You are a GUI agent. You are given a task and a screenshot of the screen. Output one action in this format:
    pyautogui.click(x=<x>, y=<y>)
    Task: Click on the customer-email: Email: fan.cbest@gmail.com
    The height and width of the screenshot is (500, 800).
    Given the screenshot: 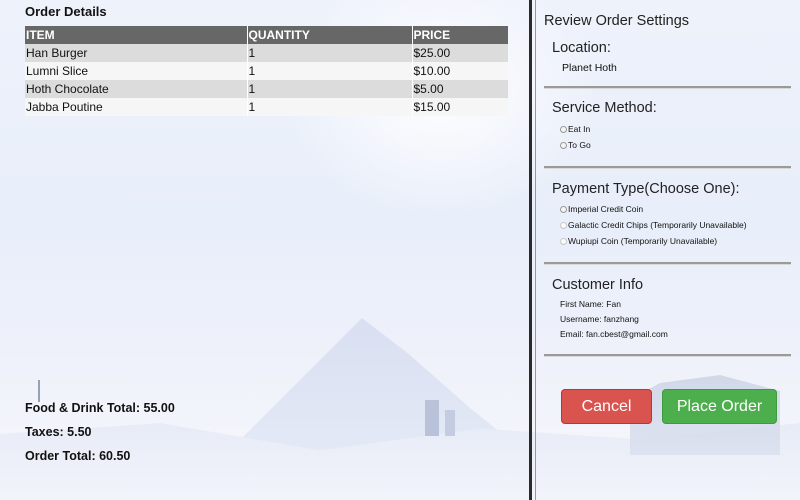 What is the action you would take?
    pyautogui.click(x=614, y=334)
    